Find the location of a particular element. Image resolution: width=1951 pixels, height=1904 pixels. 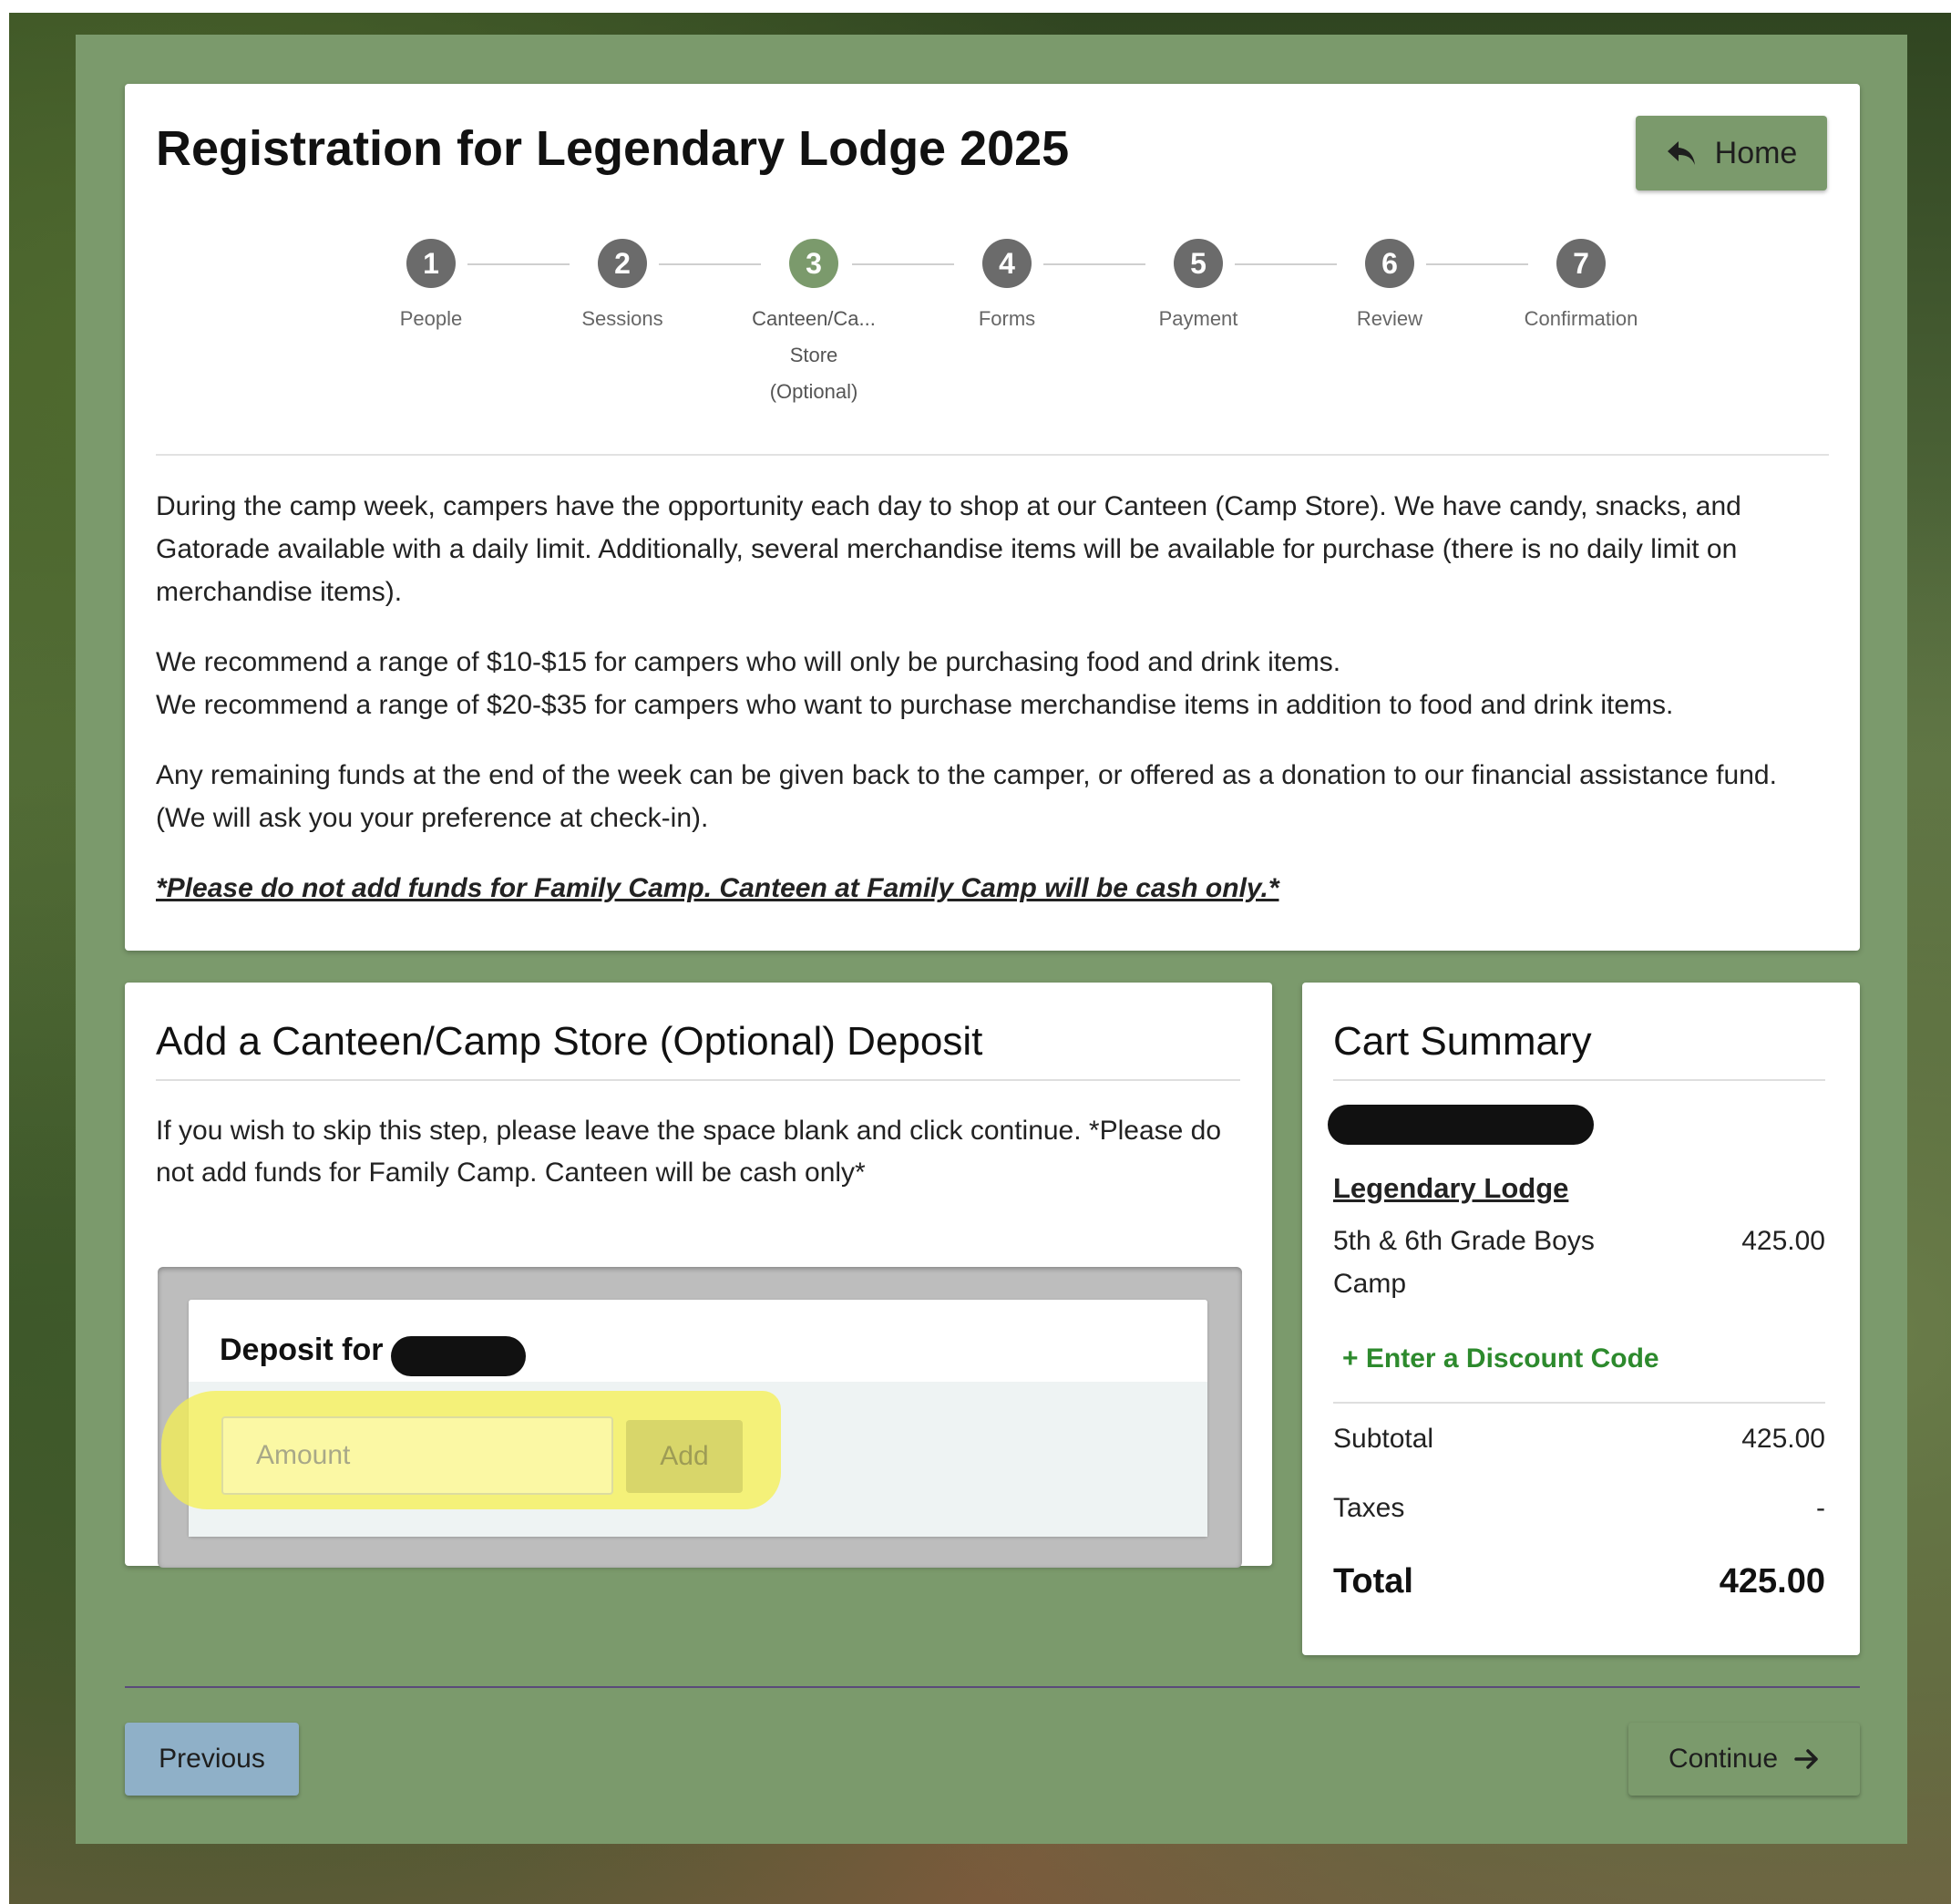

total-value: 425.00 is located at coordinates (1772, 1581).